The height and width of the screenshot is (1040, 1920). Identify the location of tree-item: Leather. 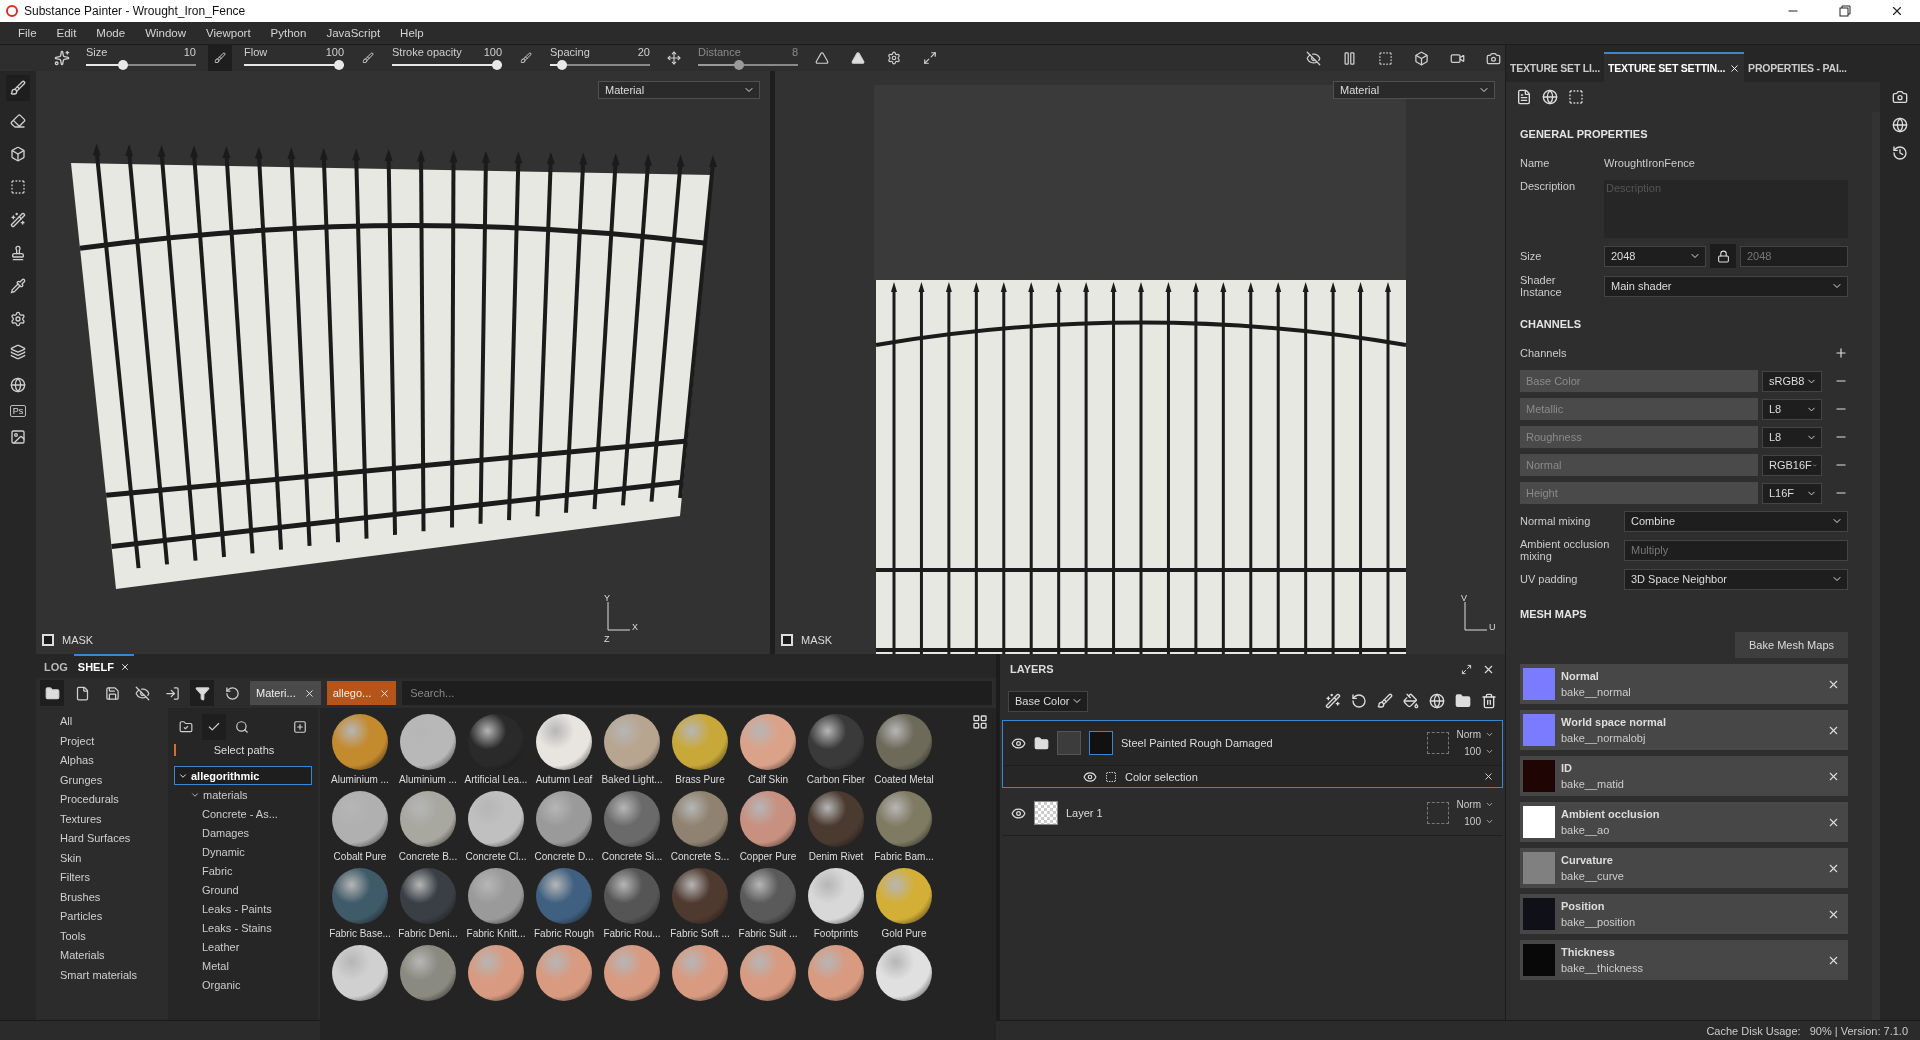
(255, 946).